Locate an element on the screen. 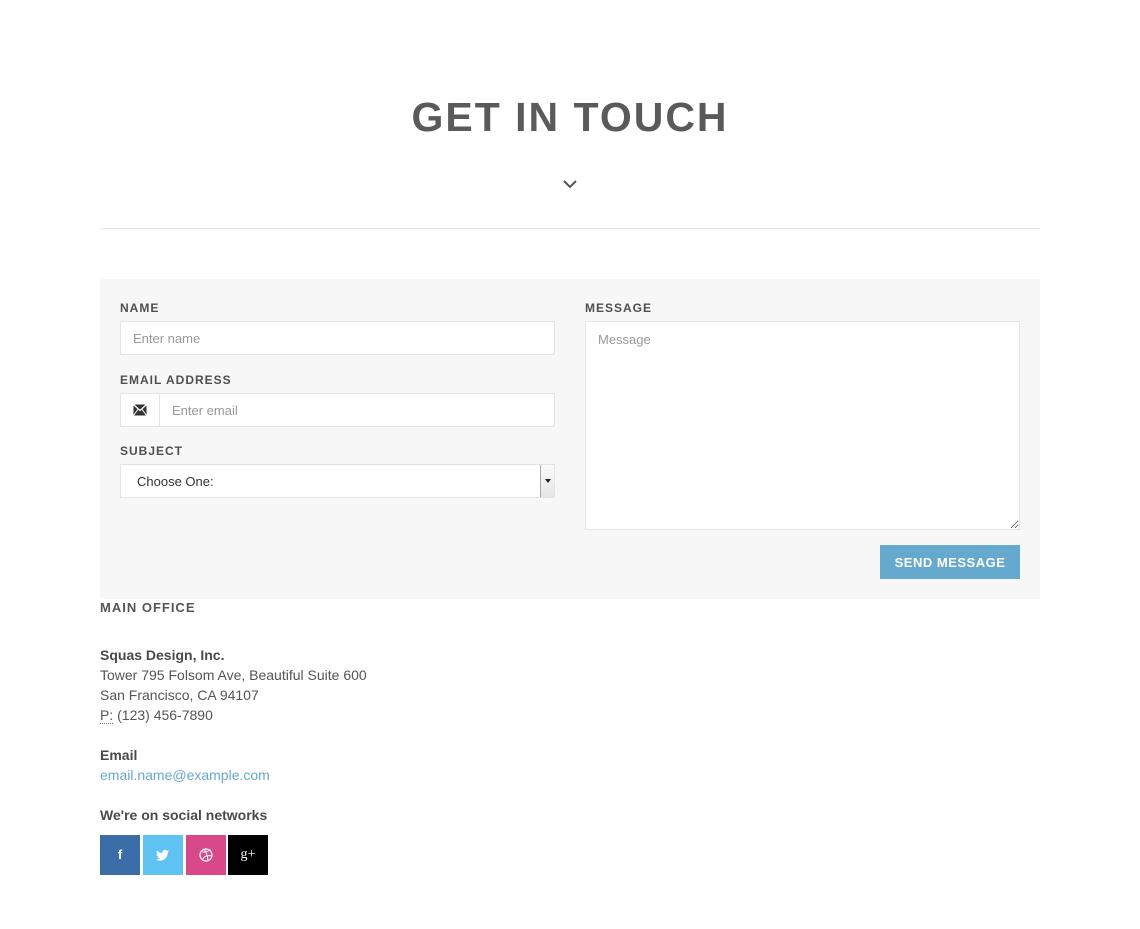  twitter-icon is located at coordinates (162, 855).